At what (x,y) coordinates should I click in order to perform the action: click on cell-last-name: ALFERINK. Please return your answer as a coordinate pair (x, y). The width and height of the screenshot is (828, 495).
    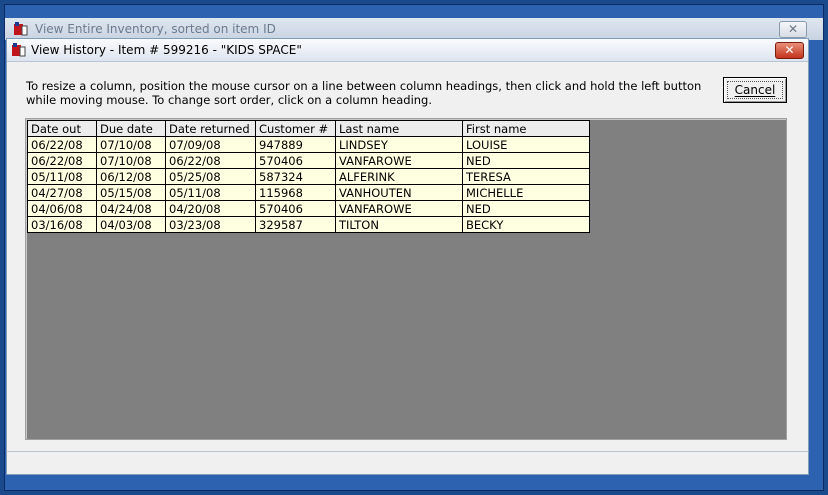
    Looking at the image, I should click on (399, 176).